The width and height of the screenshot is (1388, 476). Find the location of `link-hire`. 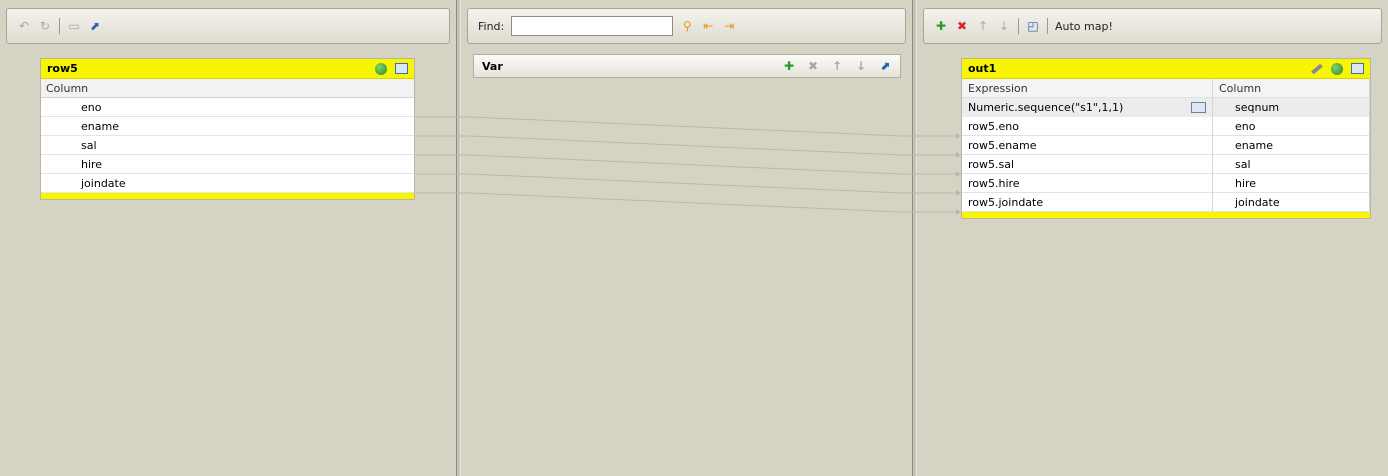

link-hire is located at coordinates (687, 183).